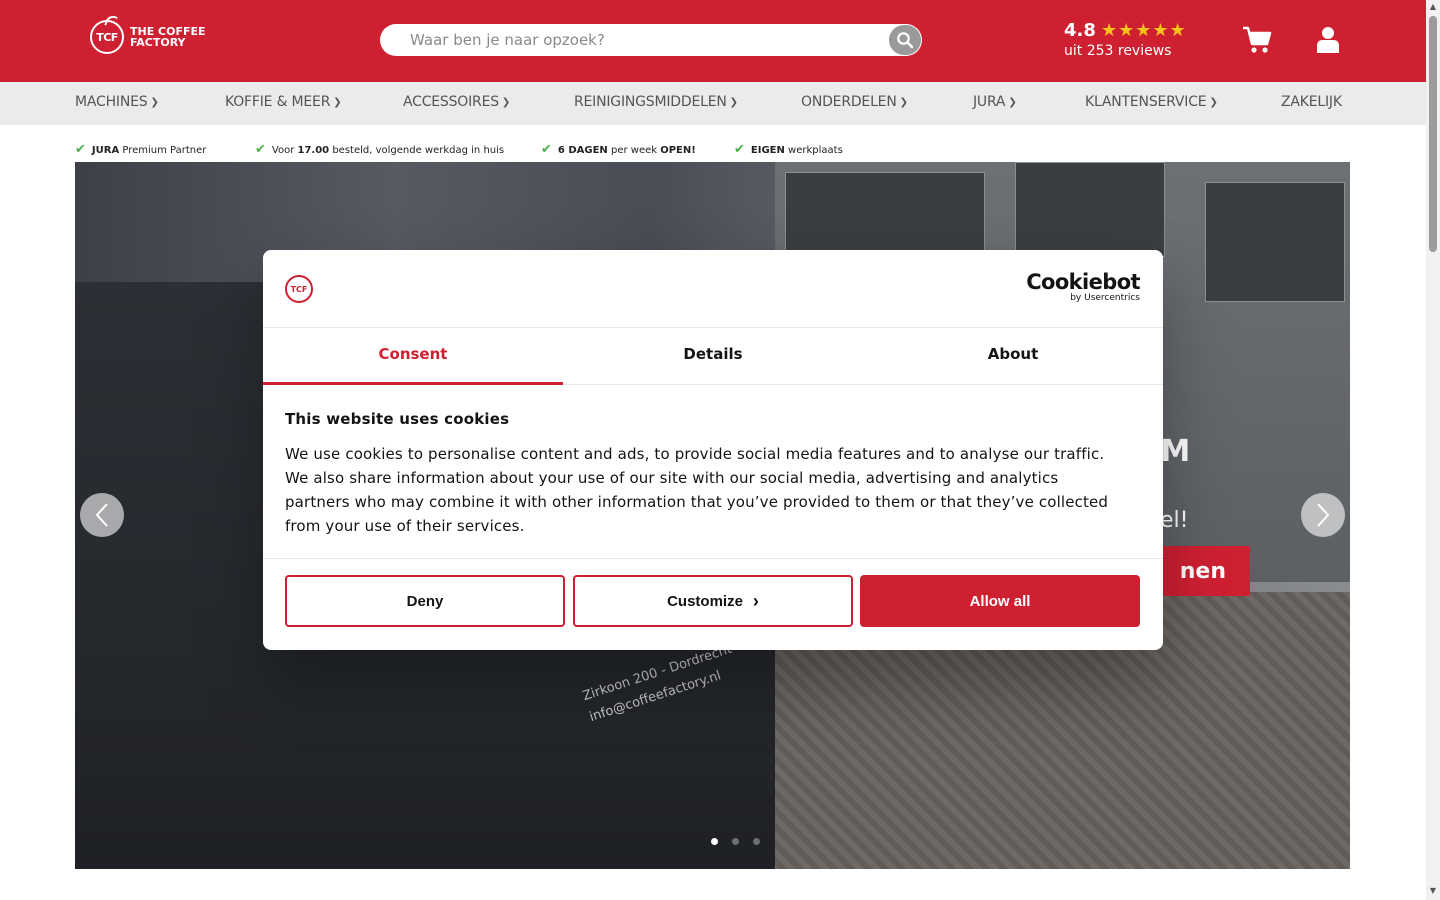 This screenshot has width=1440, height=900. What do you see at coordinates (640, 40) in the screenshot?
I see `search-input` at bounding box center [640, 40].